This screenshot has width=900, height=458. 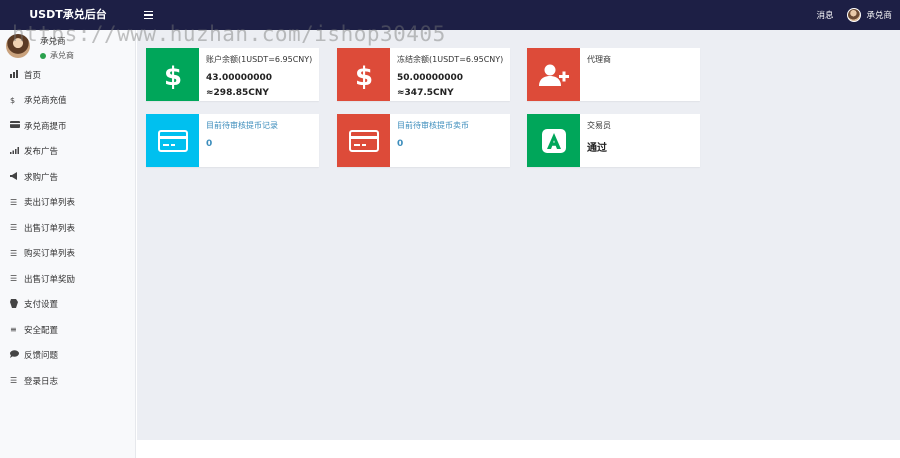 What do you see at coordinates (17, 176) in the screenshot?
I see `bullhorn-icon` at bounding box center [17, 176].